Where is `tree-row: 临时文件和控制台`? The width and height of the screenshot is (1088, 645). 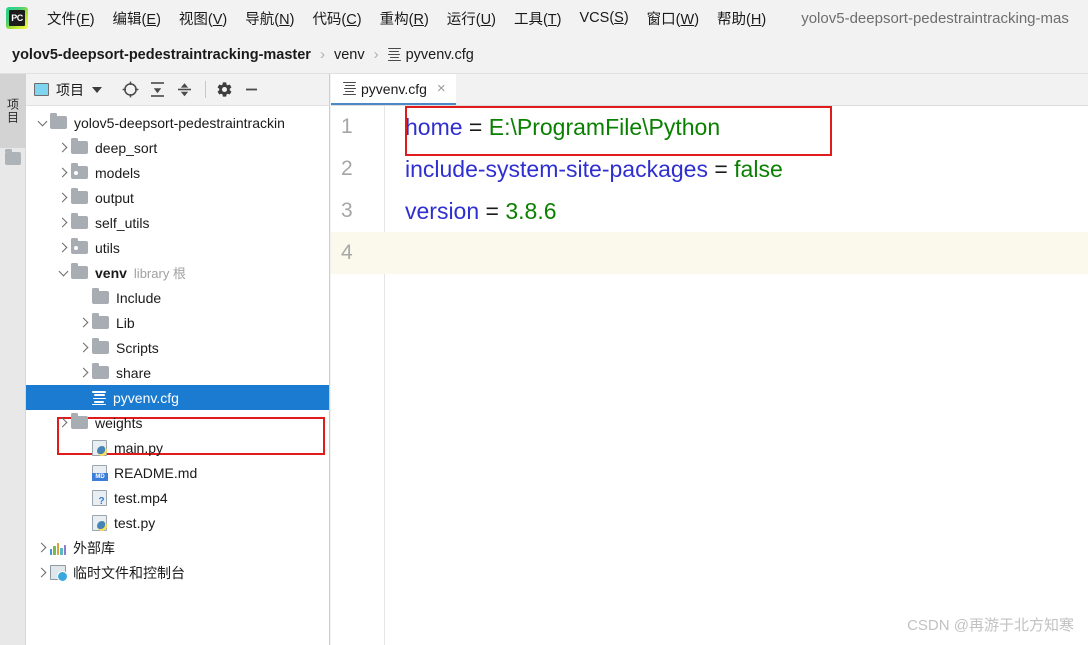
tree-row: 临时文件和控制台 is located at coordinates (177, 572).